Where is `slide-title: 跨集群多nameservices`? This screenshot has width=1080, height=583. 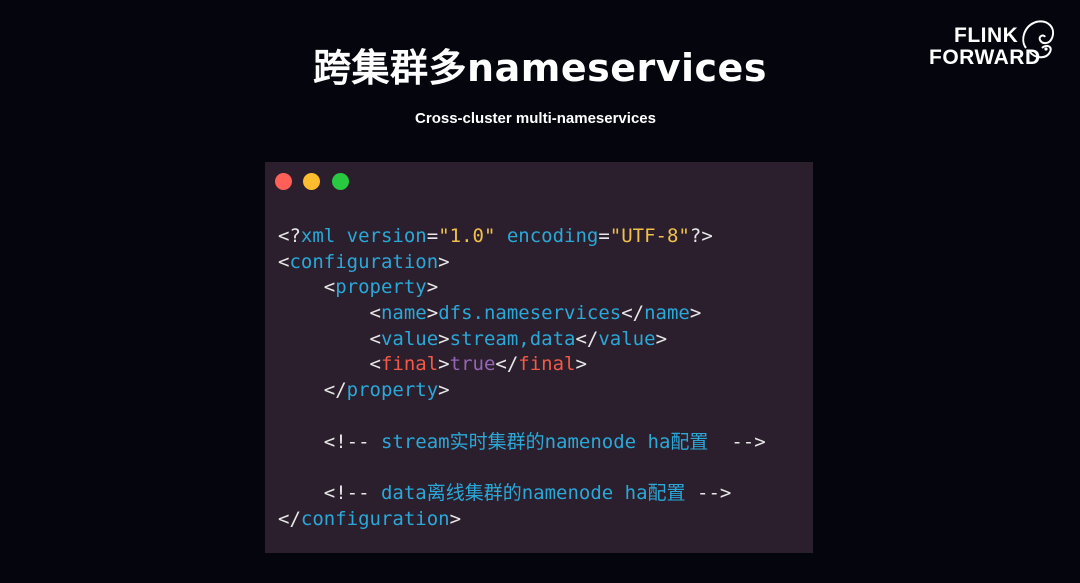
slide-title: 跨集群多nameservices is located at coordinates (540, 68).